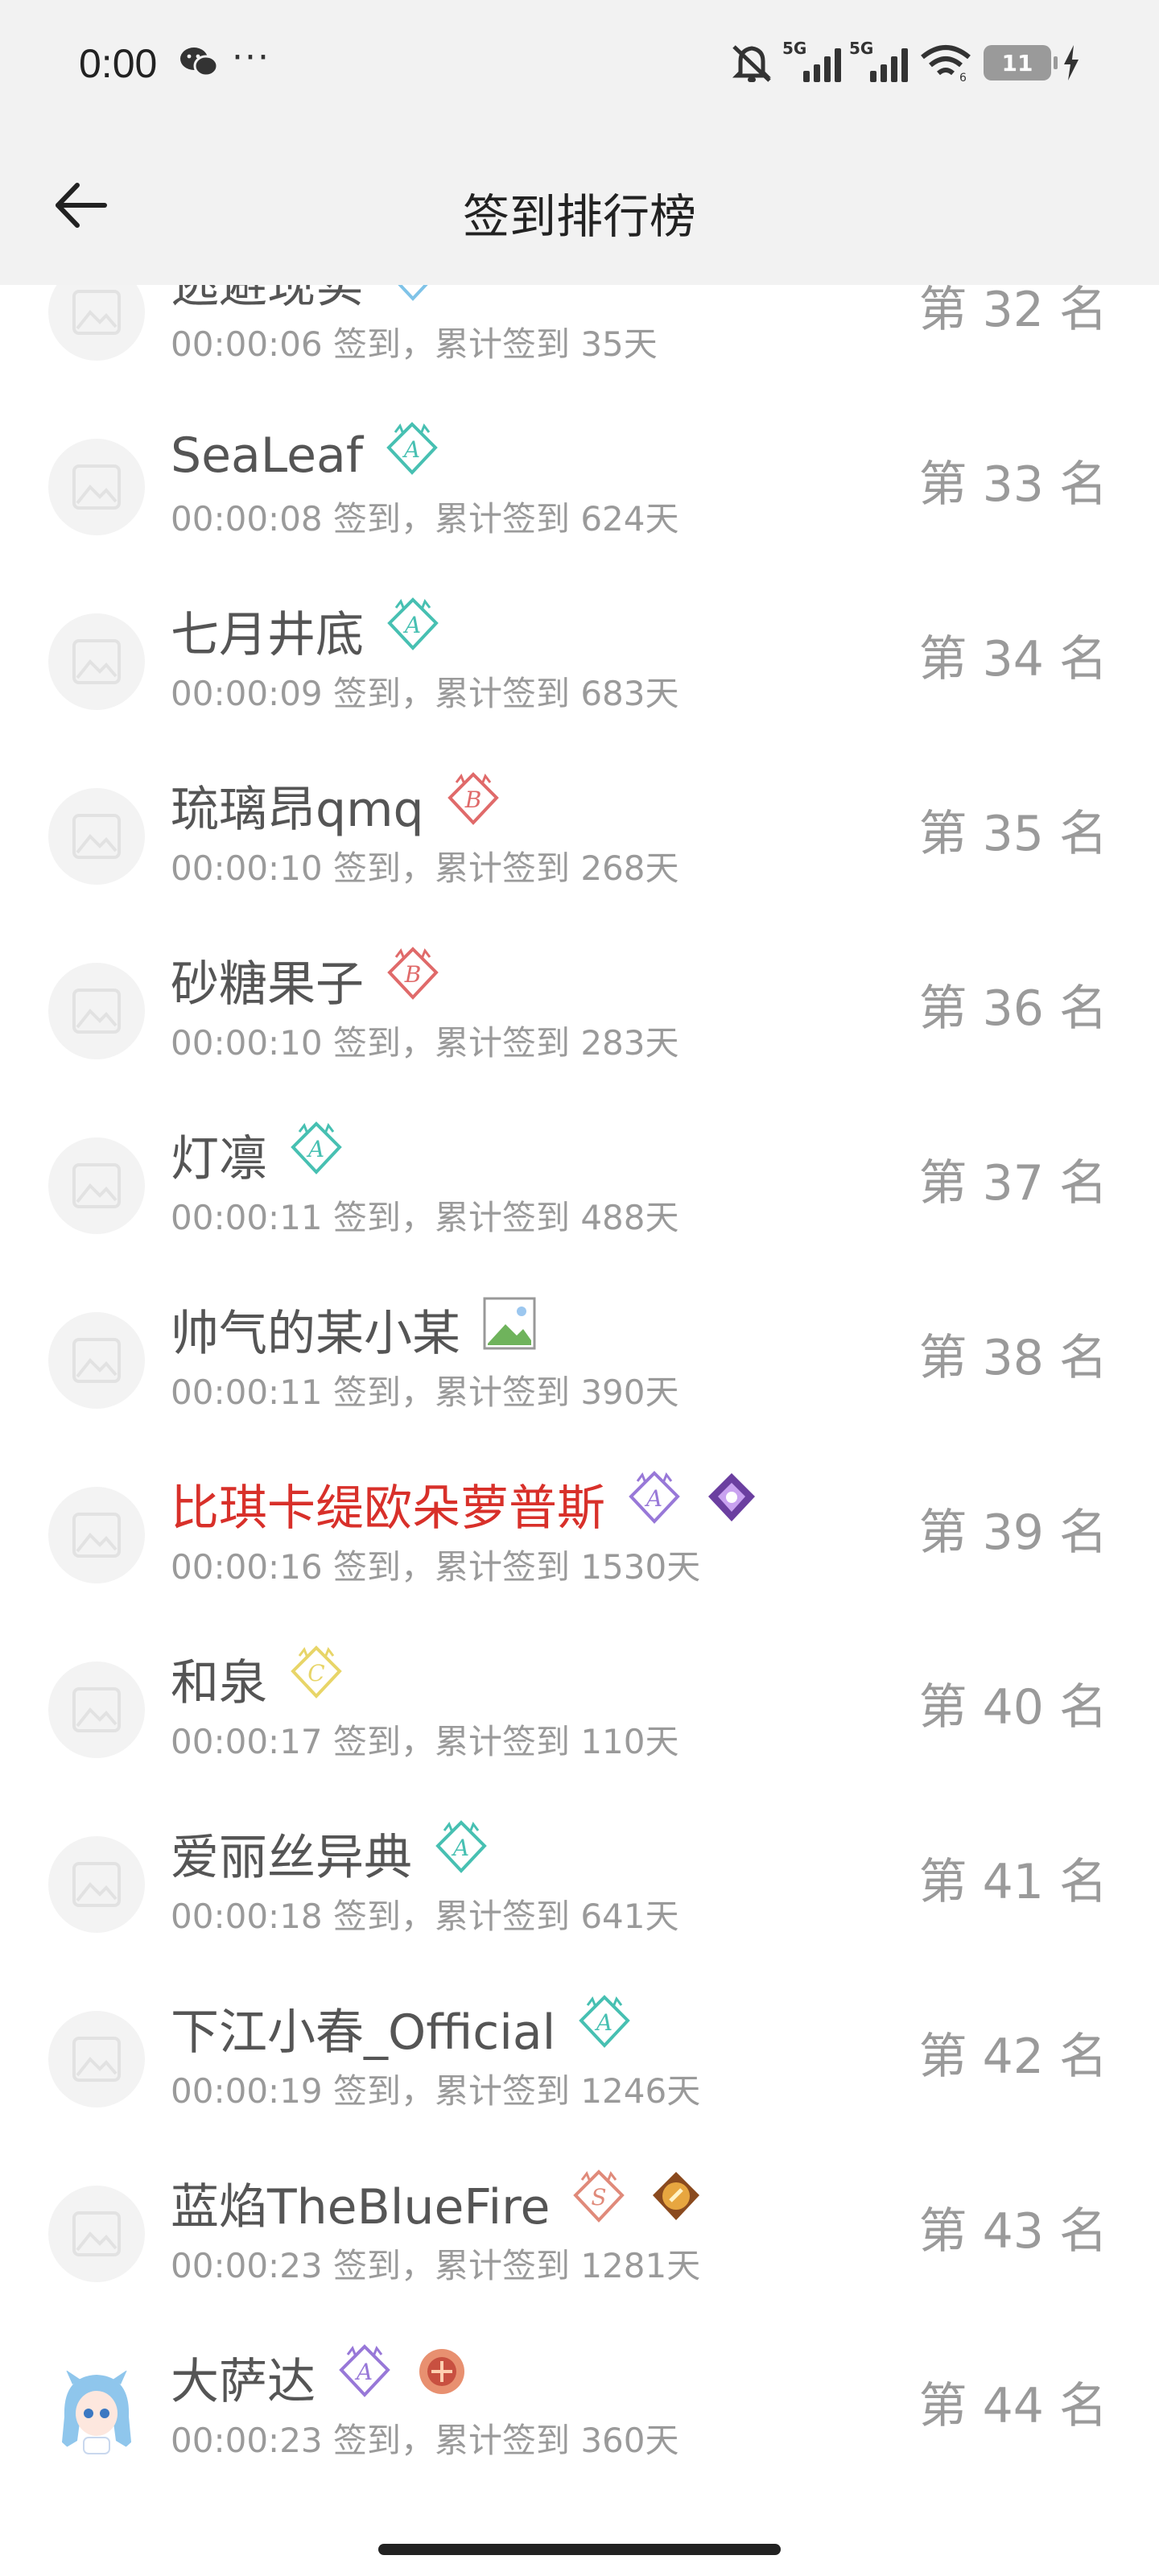 This screenshot has width=1159, height=2576. I want to click on user-name: 灯凛 A, so click(257, 1155).